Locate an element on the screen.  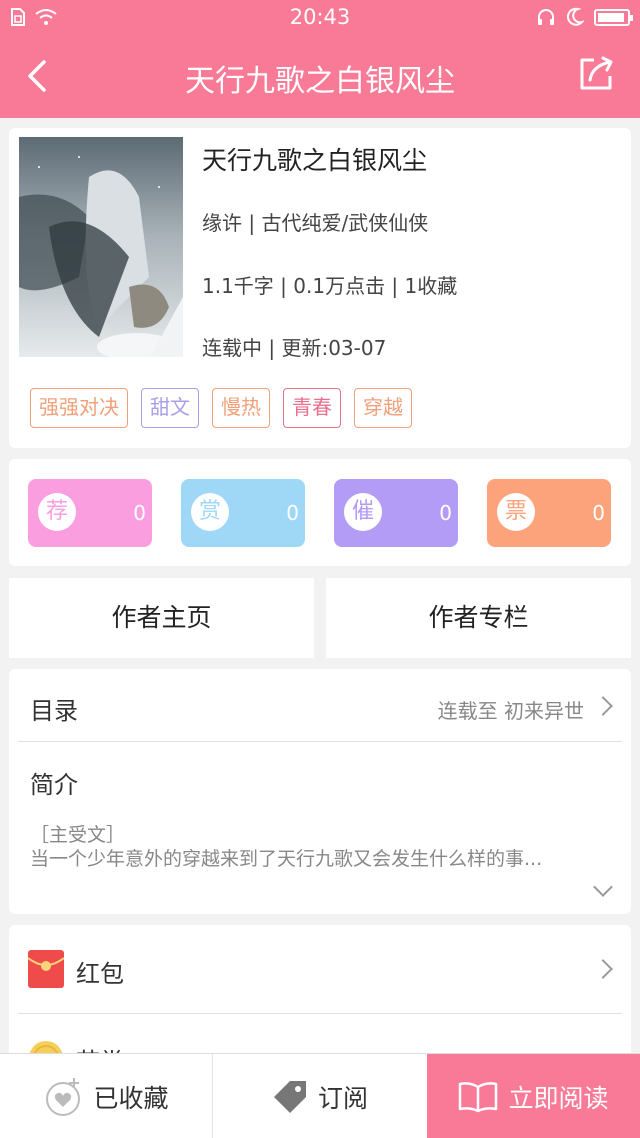
tag-chip: 慢热 is located at coordinates (241, 408).